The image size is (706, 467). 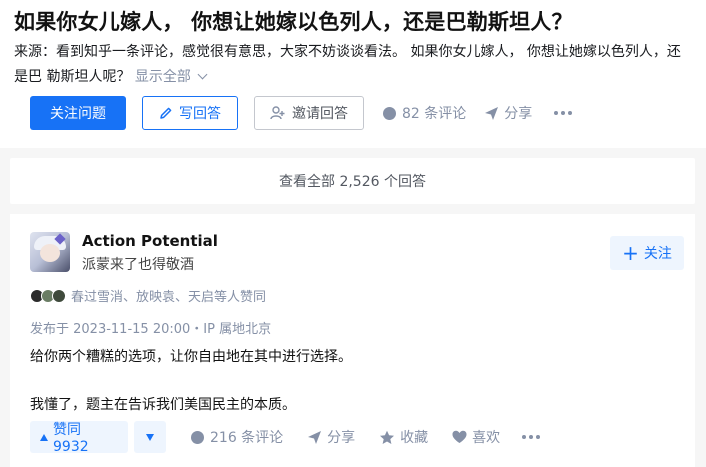 I want to click on follow-author-label: 关注, so click(x=657, y=254).